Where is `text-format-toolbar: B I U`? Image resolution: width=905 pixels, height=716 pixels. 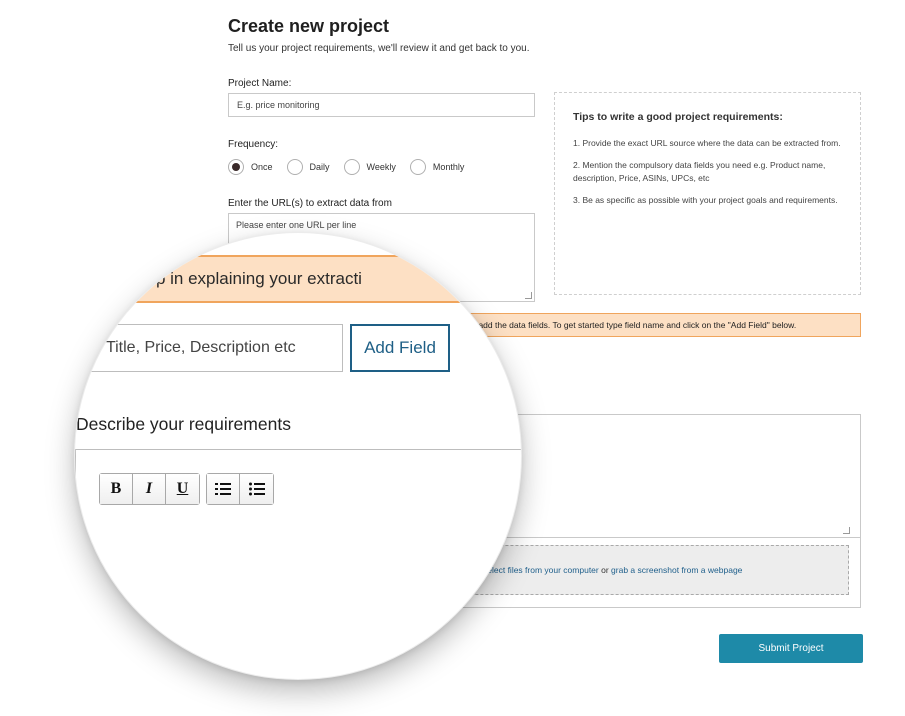 text-format-toolbar: B I U is located at coordinates (149, 489).